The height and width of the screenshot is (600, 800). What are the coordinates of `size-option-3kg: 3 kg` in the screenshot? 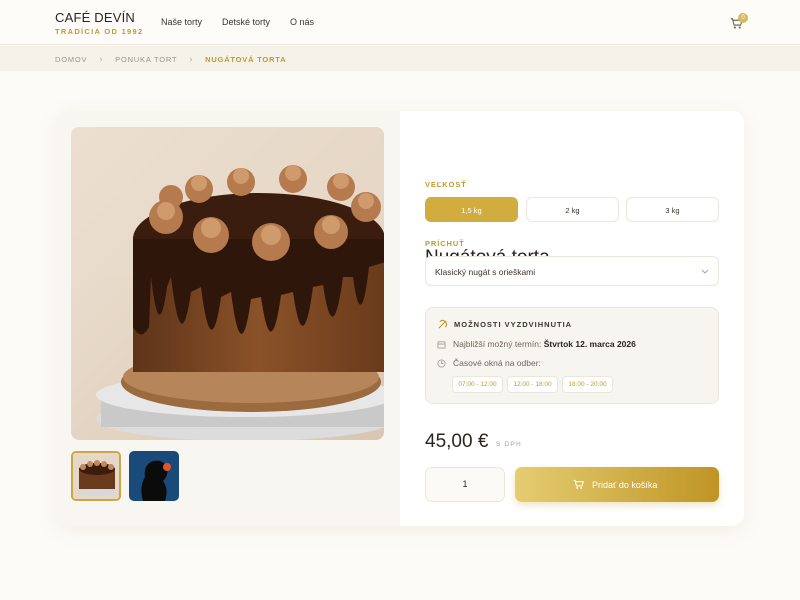 It's located at (672, 209).